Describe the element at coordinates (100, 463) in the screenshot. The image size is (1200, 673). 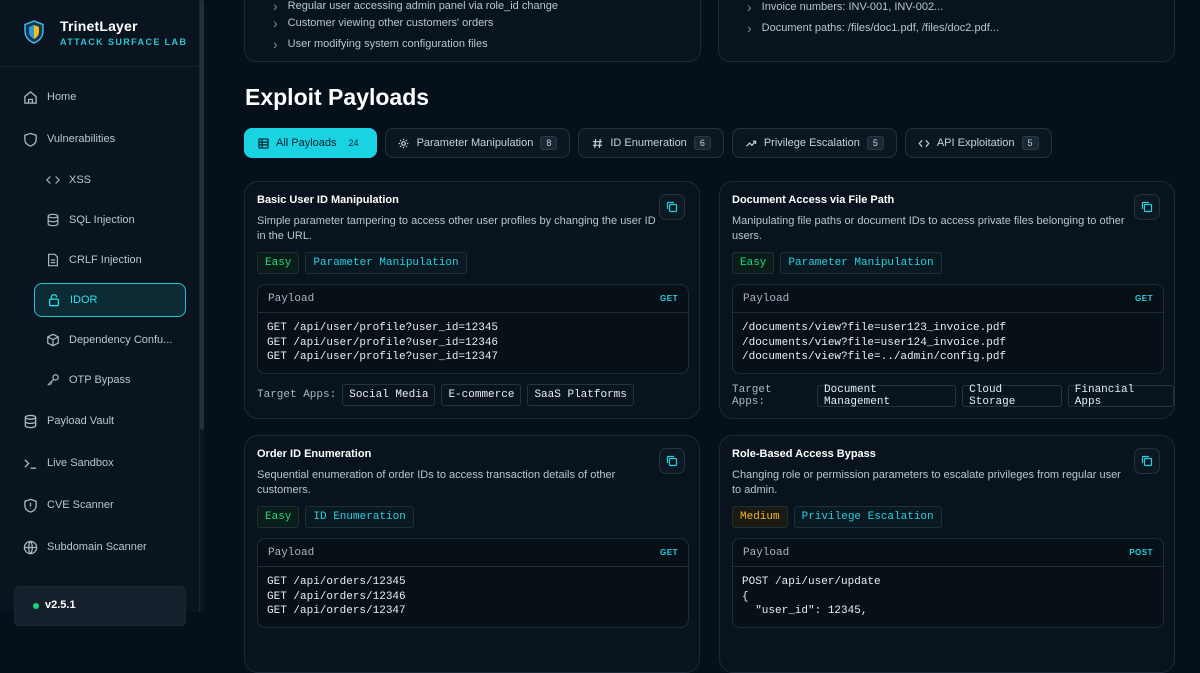
I see `sidebar-item-live-sandbox: Live Sandbox` at that location.